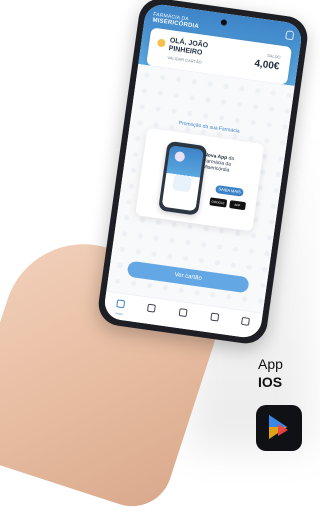  What do you see at coordinates (152, 308) in the screenshot?
I see `tag-icon` at bounding box center [152, 308].